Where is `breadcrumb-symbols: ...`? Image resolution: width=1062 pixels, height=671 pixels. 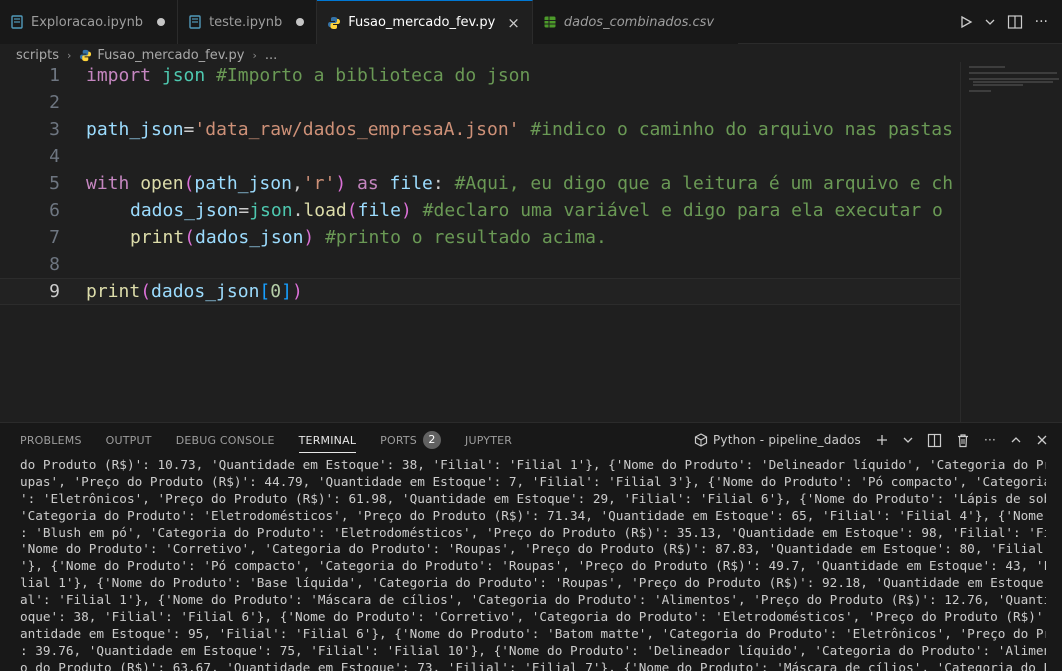 breadcrumb-symbols: ... is located at coordinates (271, 55).